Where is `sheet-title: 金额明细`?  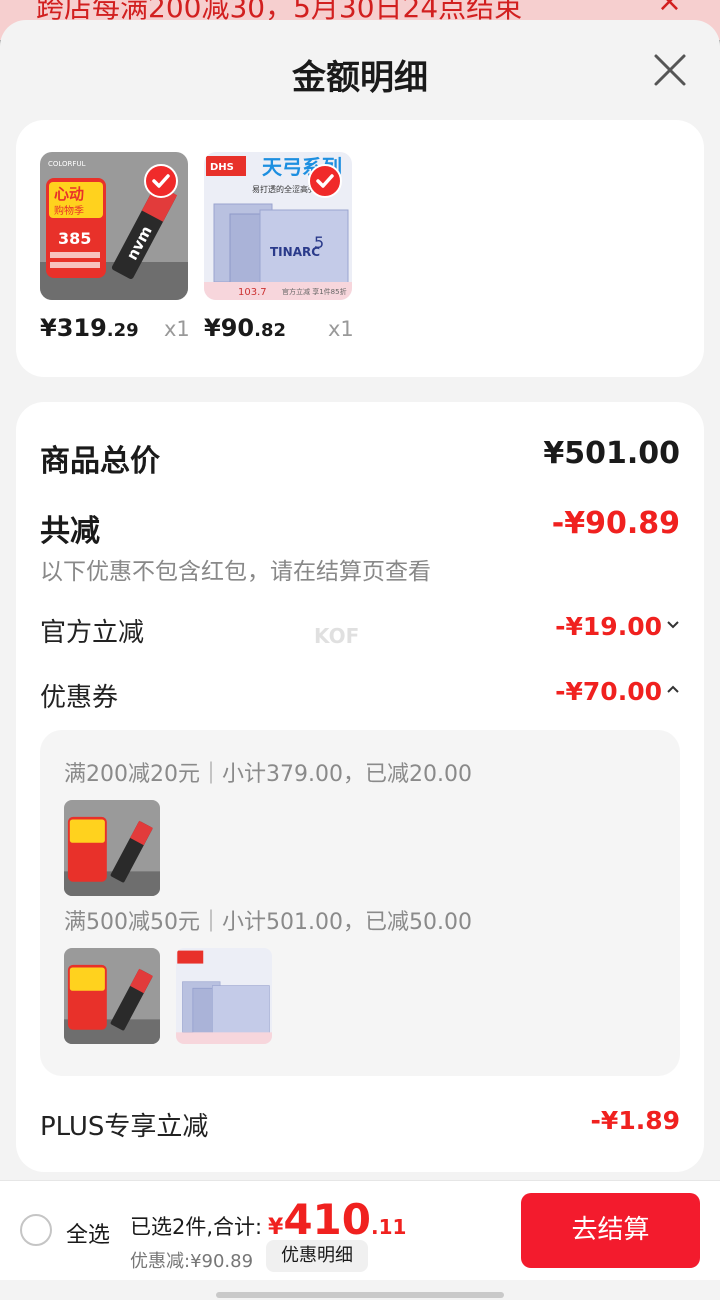
sheet-title: 金额明细 is located at coordinates (360, 78).